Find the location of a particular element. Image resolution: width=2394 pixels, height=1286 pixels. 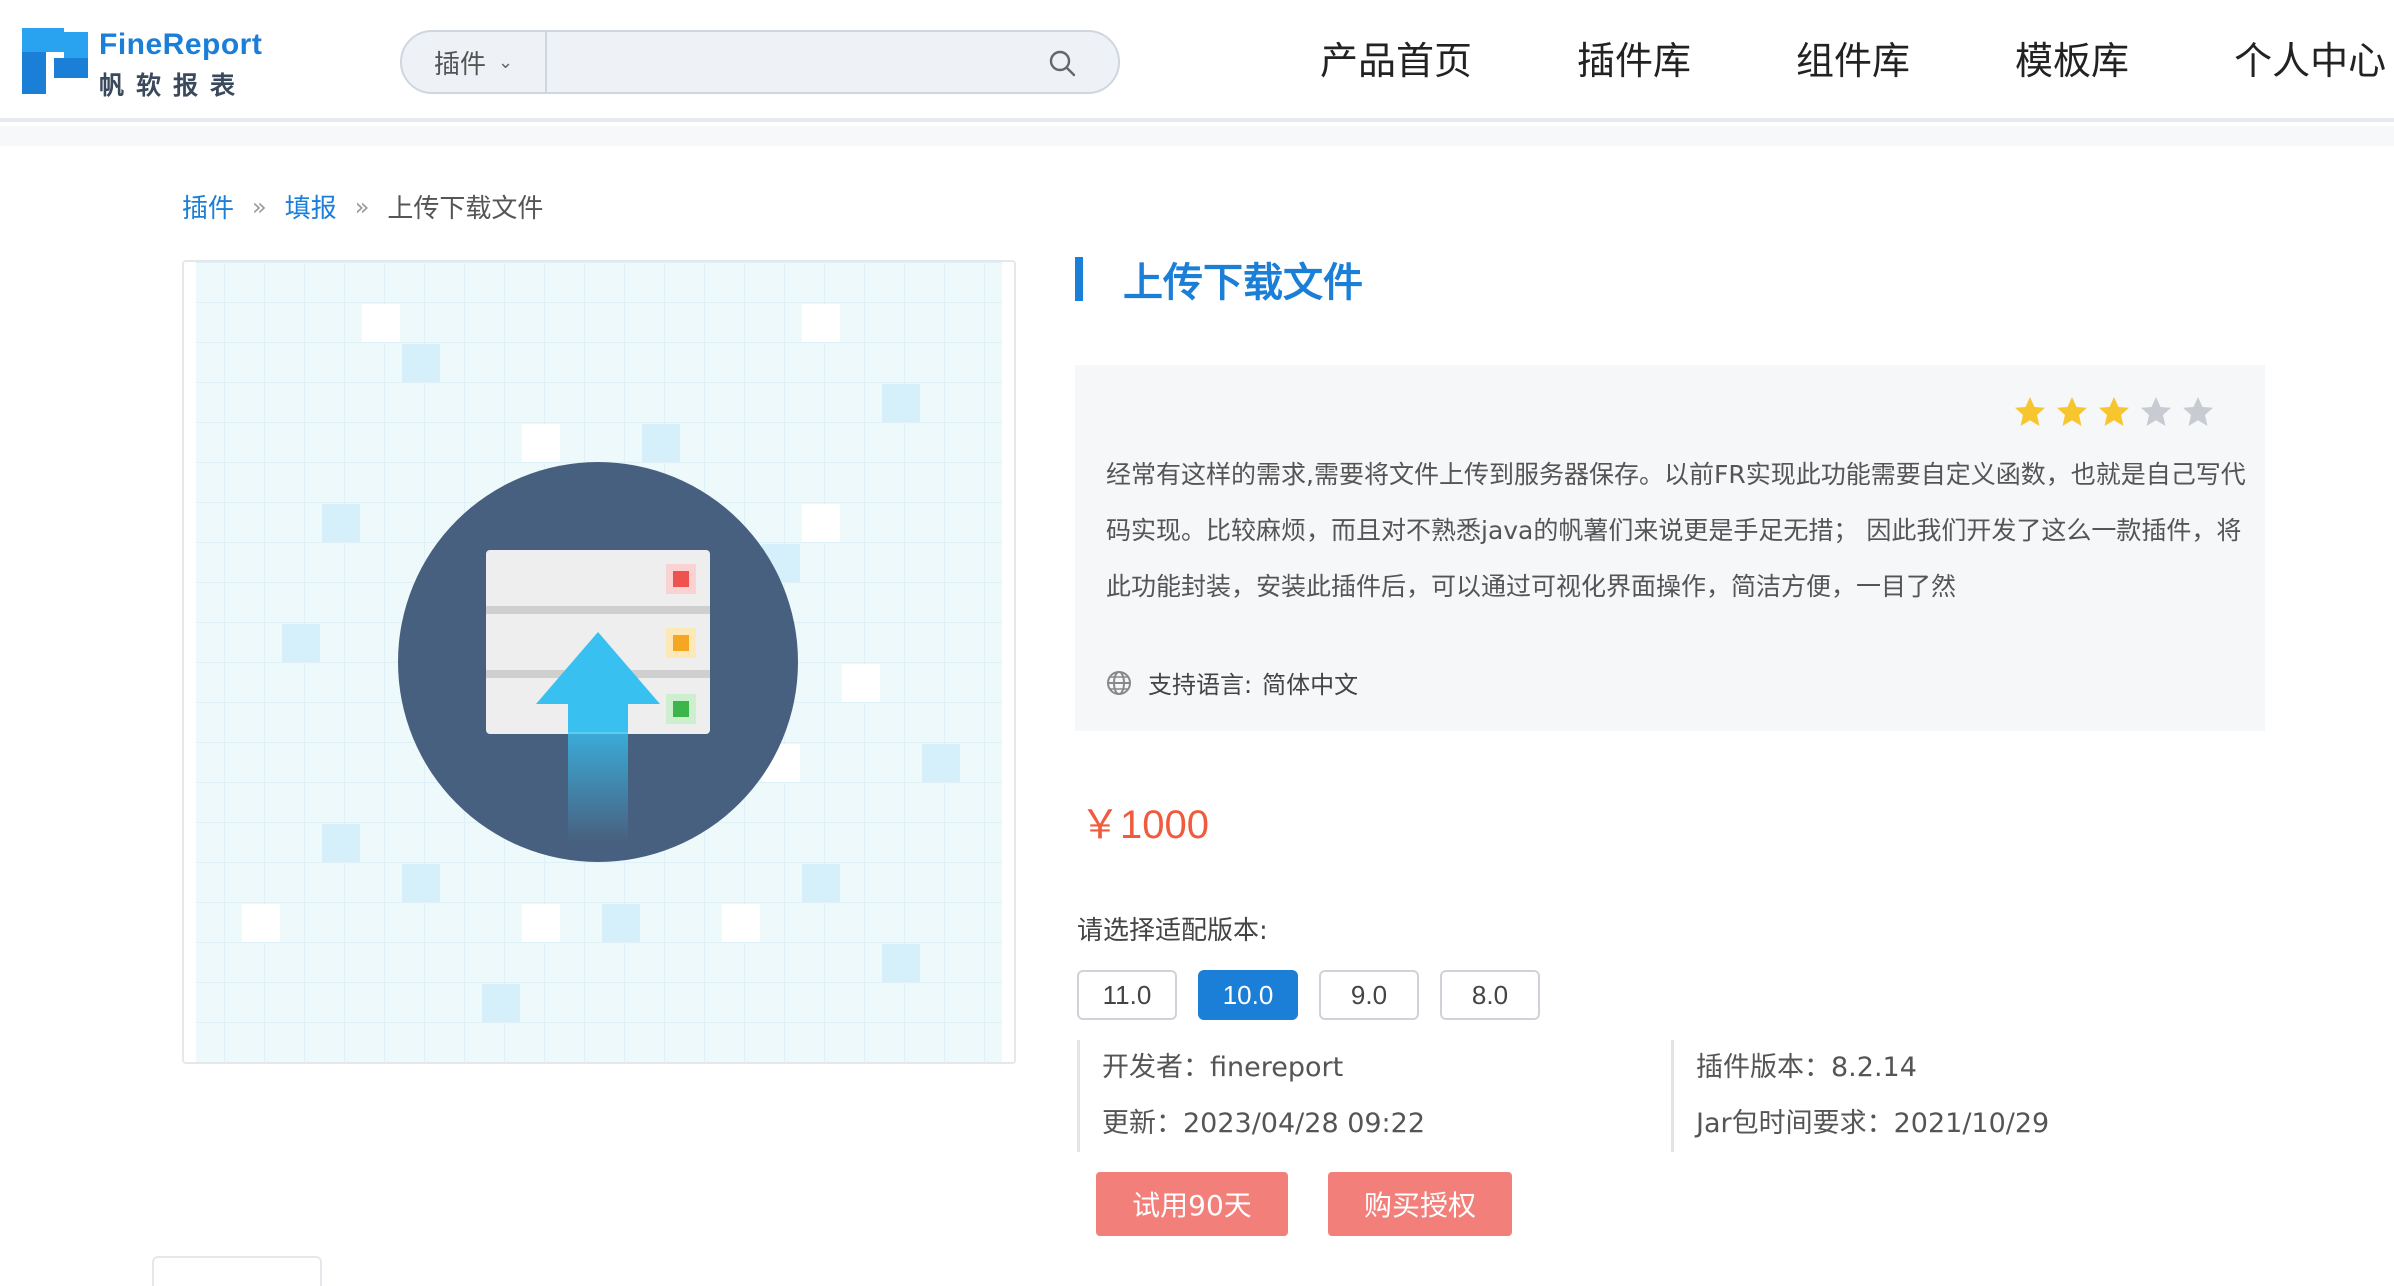

plugin-price: ￥1000 is located at coordinates (1144, 825).